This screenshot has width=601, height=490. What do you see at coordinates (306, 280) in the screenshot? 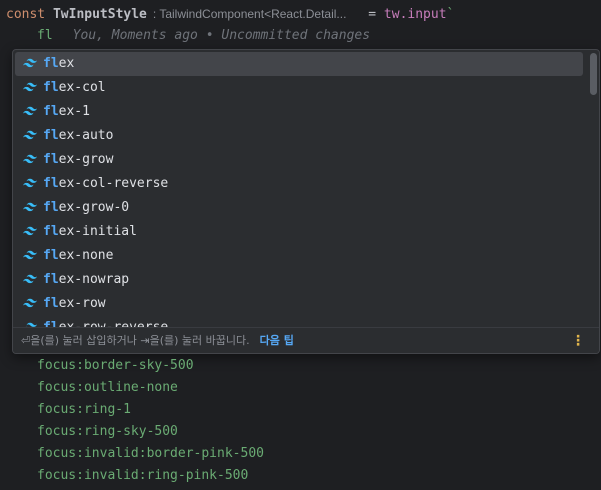
I see `completion-item: flex-nowrap` at bounding box center [306, 280].